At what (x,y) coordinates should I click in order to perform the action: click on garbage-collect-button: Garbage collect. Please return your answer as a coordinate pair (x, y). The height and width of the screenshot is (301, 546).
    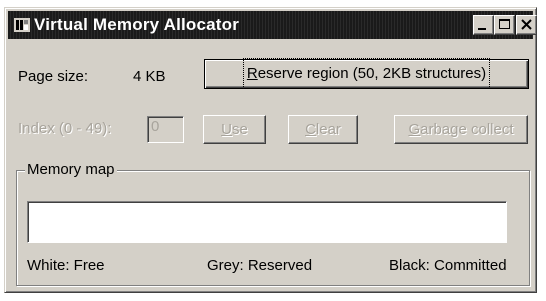
    Looking at the image, I should click on (461, 129).